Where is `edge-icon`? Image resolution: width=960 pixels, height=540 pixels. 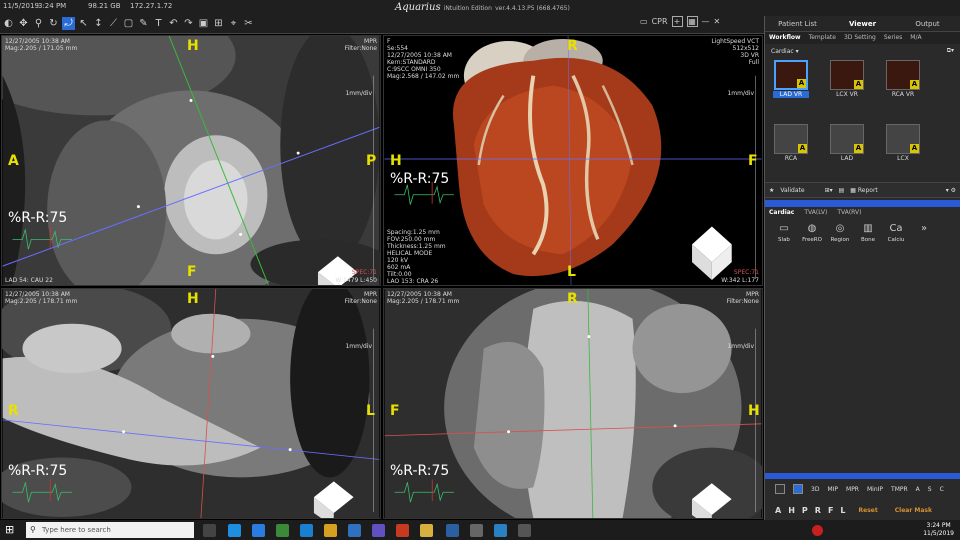 edge-icon is located at coordinates (306, 530).